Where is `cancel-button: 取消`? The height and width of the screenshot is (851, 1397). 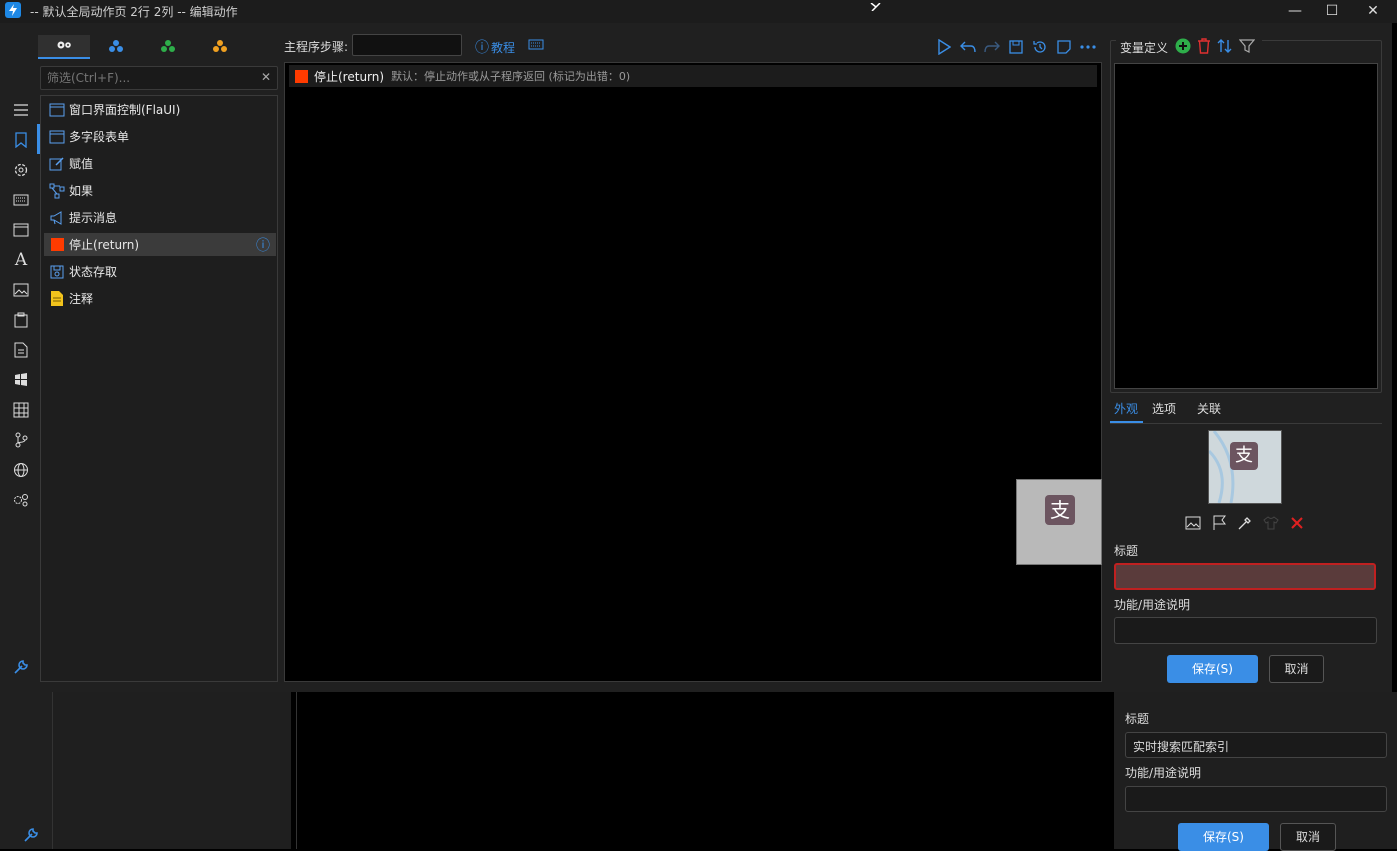 cancel-button: 取消 is located at coordinates (1296, 669).